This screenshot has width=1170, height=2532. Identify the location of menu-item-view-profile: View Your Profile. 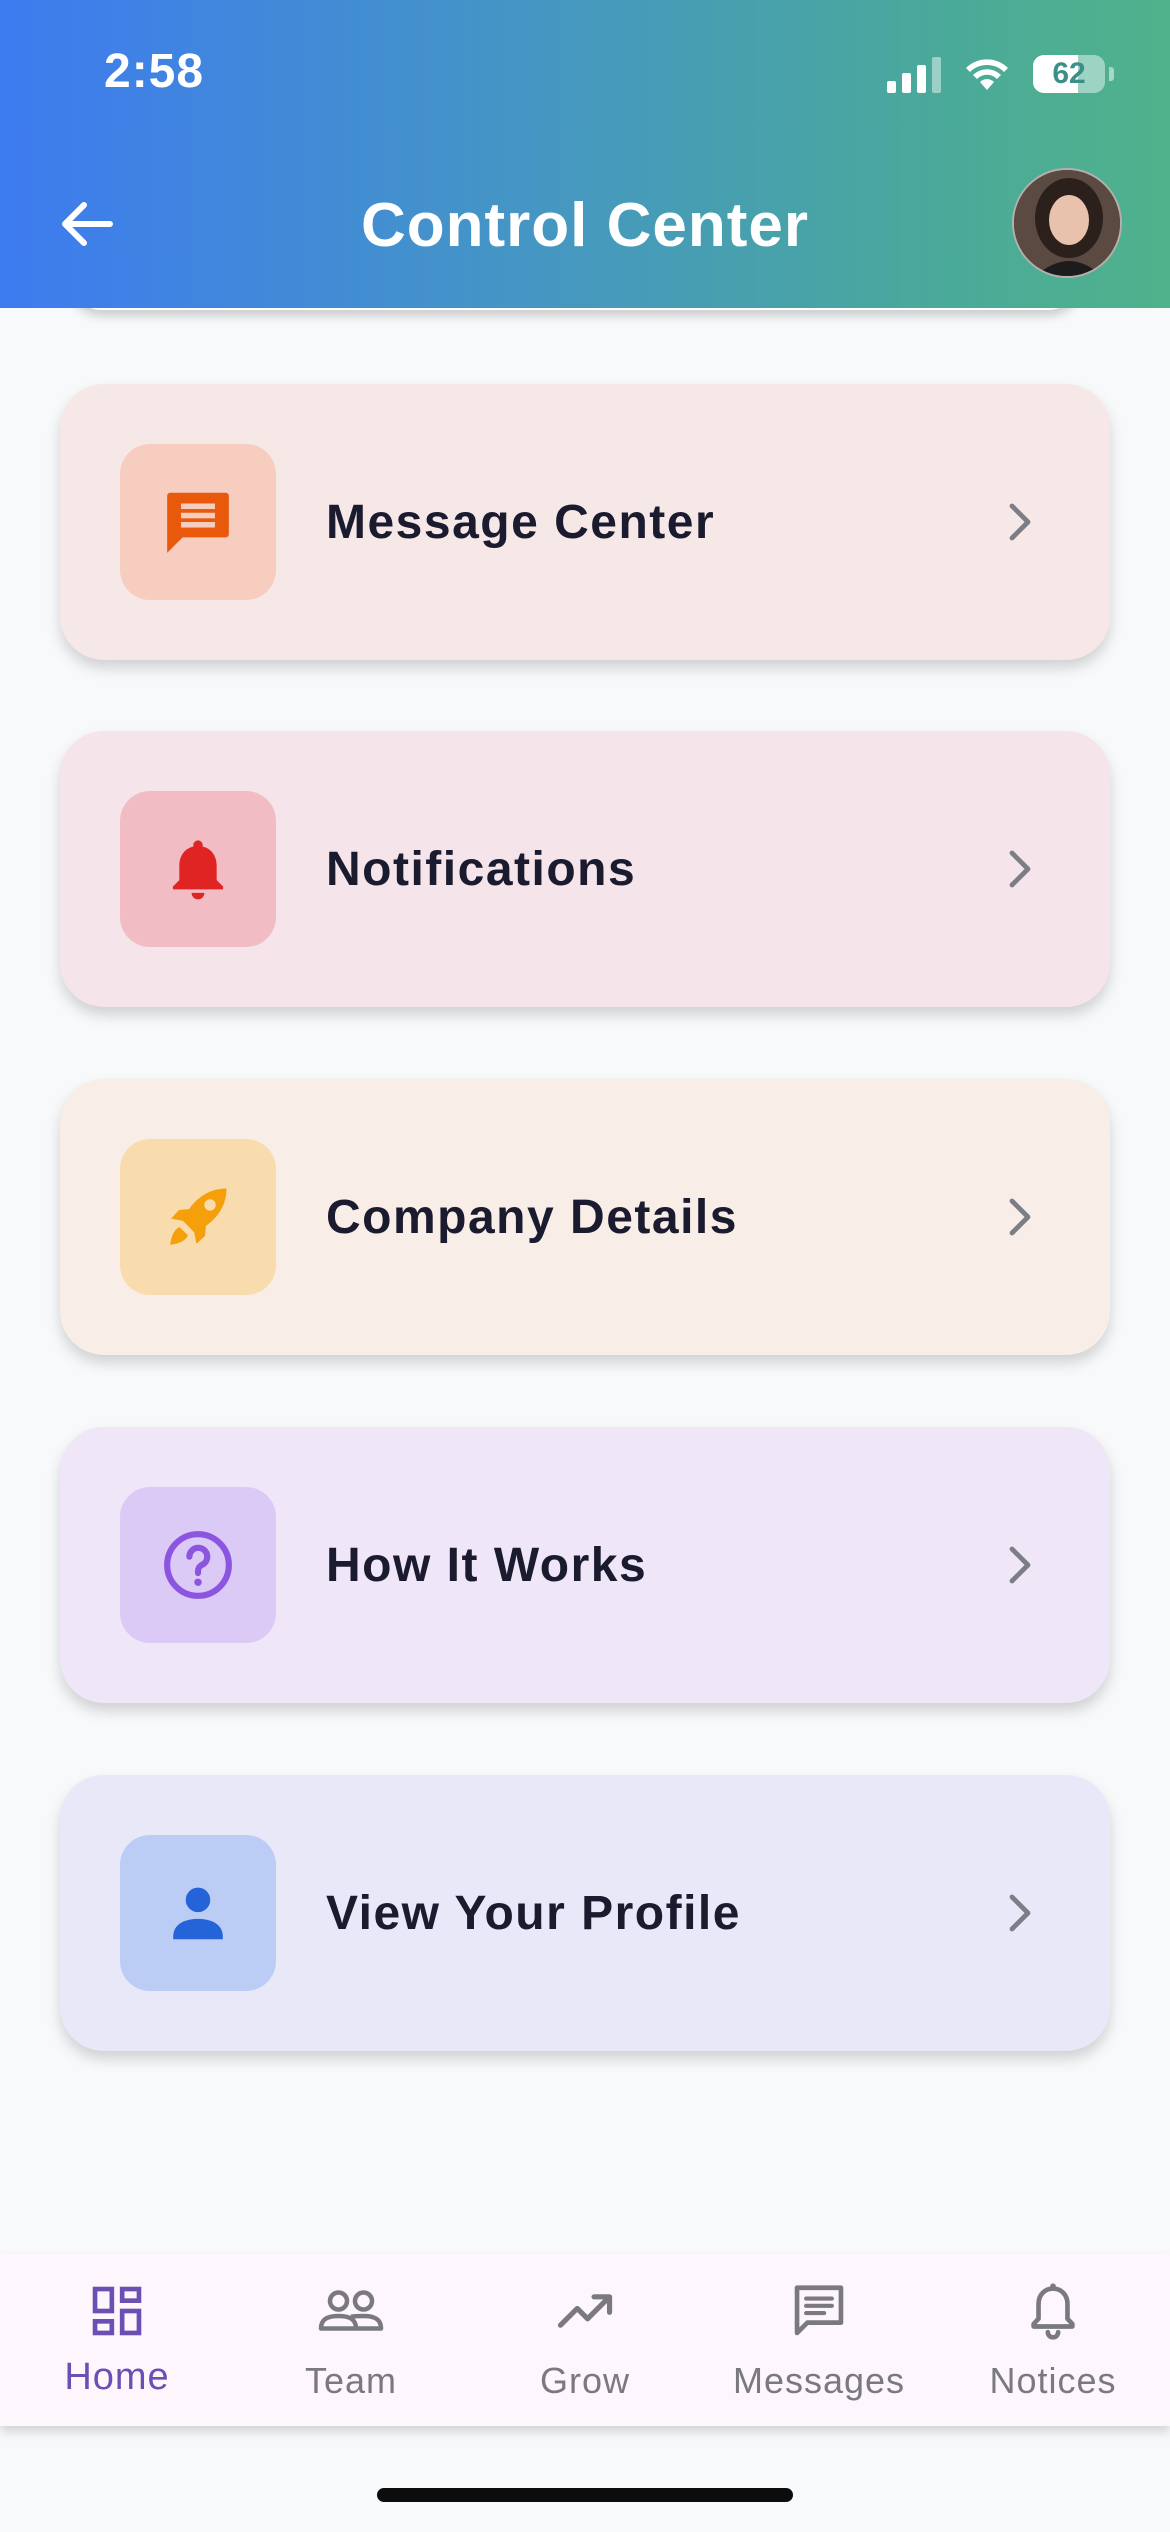
(585, 1913).